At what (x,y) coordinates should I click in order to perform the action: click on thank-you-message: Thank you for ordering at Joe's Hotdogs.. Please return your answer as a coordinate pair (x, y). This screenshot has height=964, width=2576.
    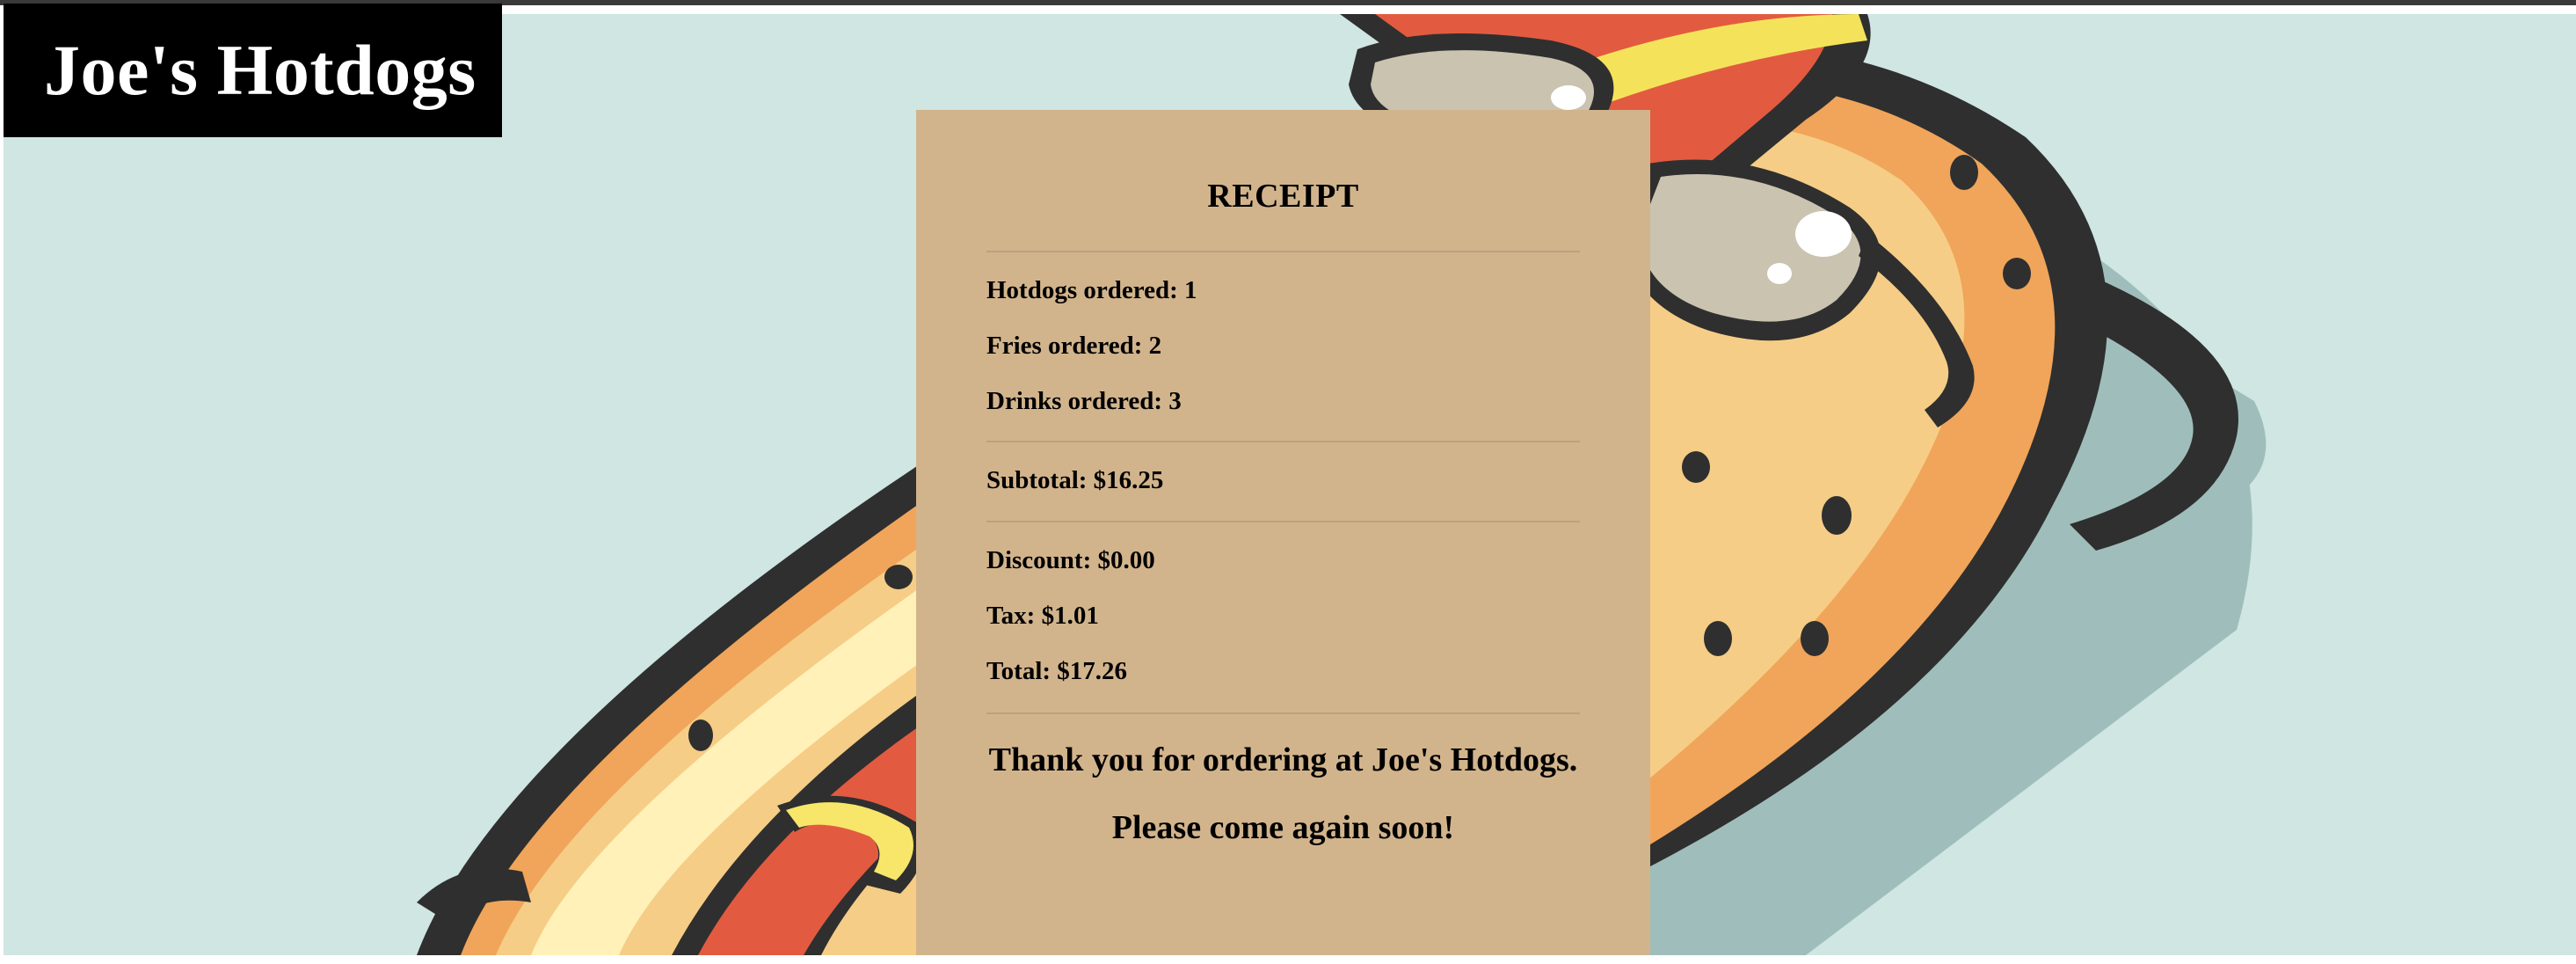
    Looking at the image, I should click on (1283, 759).